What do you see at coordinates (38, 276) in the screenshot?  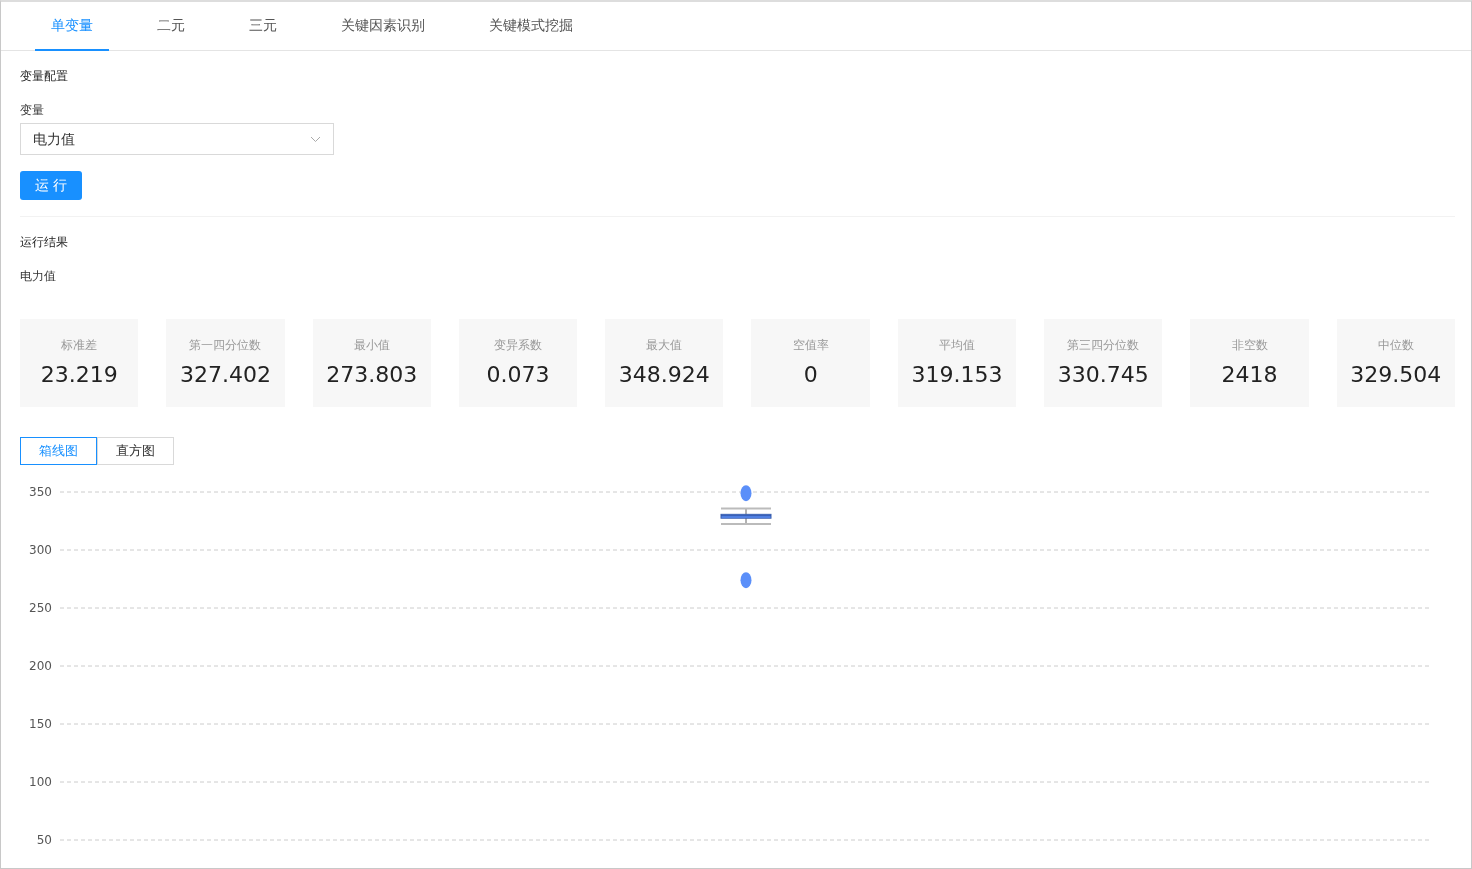 I see `variable-name: 电力值` at bounding box center [38, 276].